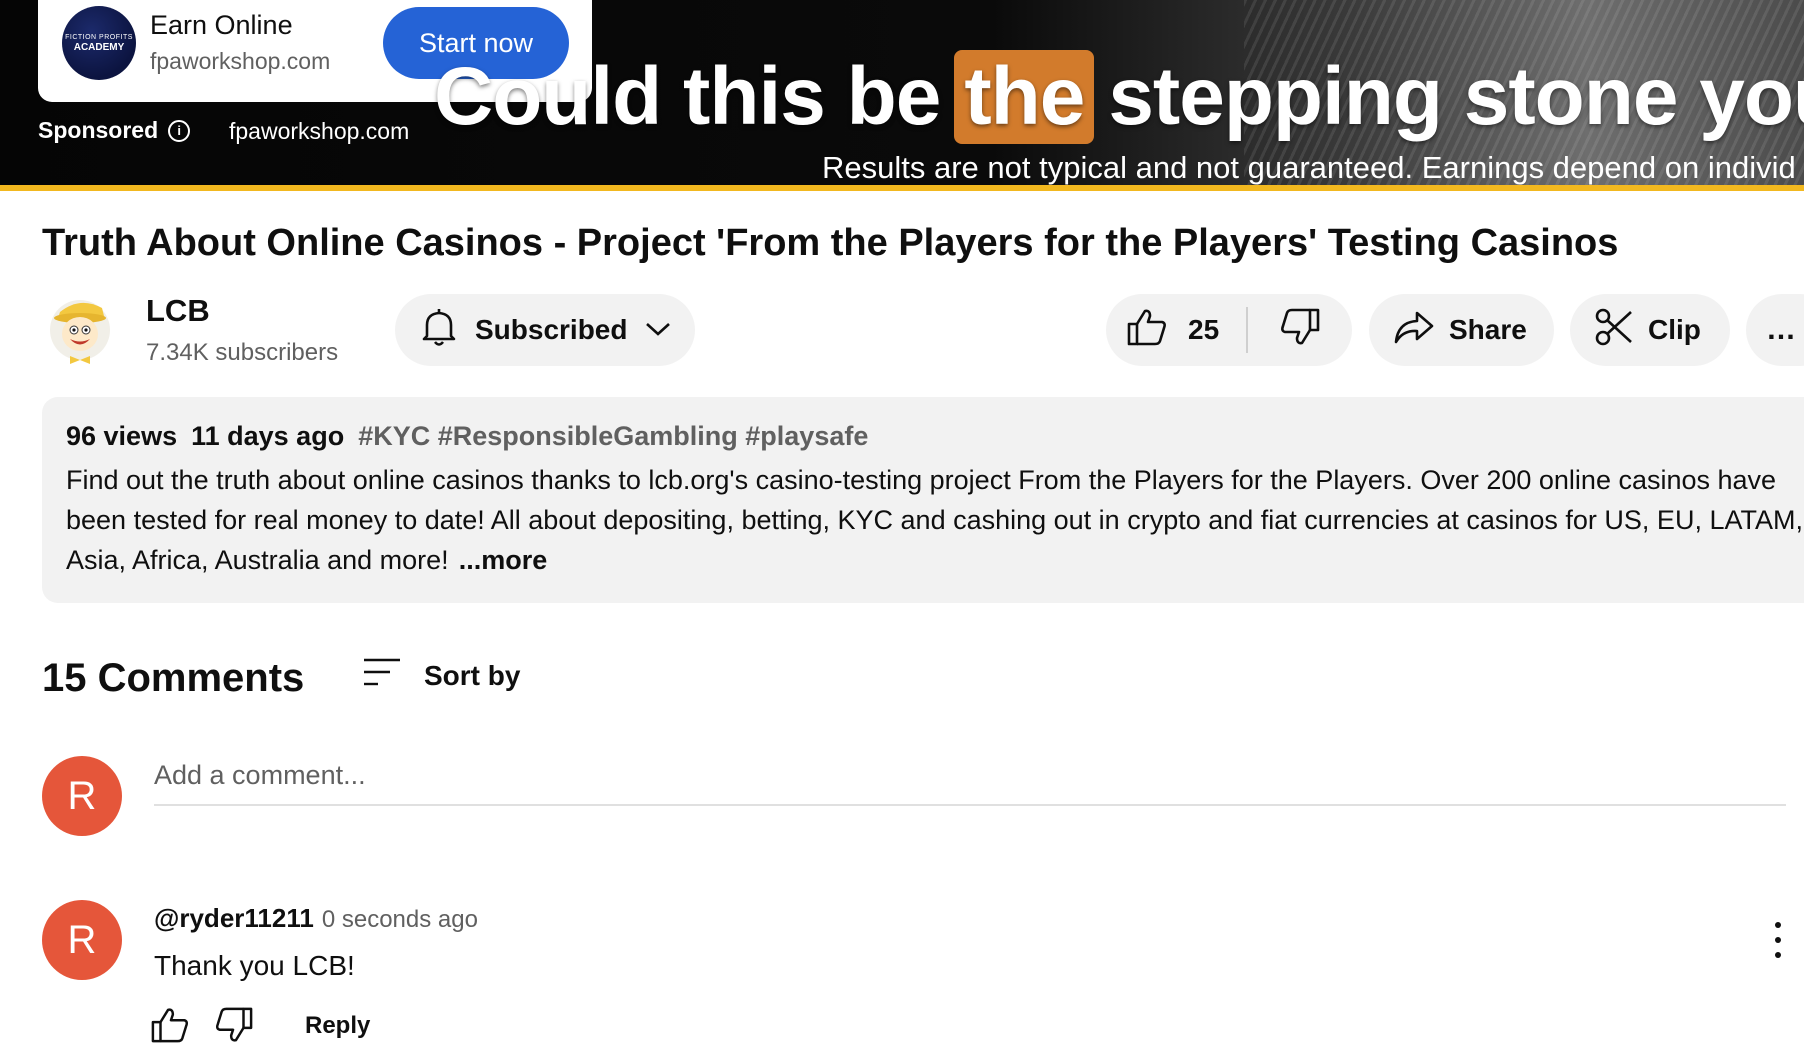 Image resolution: width=1804 pixels, height=1048 pixels. What do you see at coordinates (173, 678) in the screenshot?
I see `comments-count: 15 Comments` at bounding box center [173, 678].